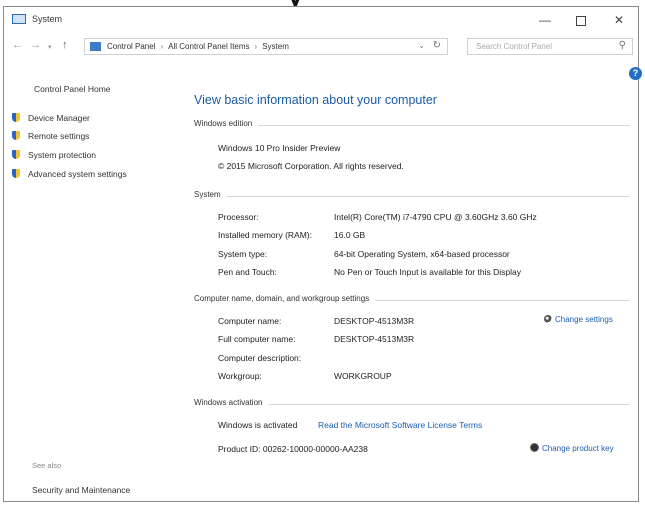 This screenshot has height=506, width=645. Describe the element at coordinates (238, 217) in the screenshot. I see `processor-label: Processor:` at that location.